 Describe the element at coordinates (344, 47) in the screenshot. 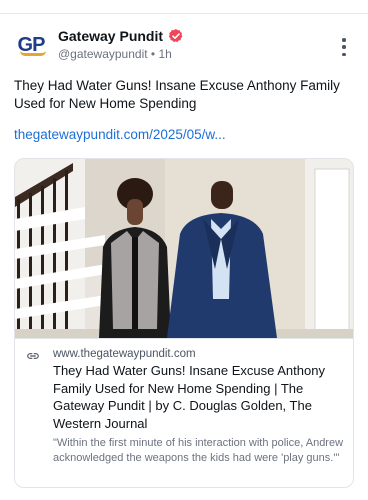

I see `more-vertical-icon` at that location.